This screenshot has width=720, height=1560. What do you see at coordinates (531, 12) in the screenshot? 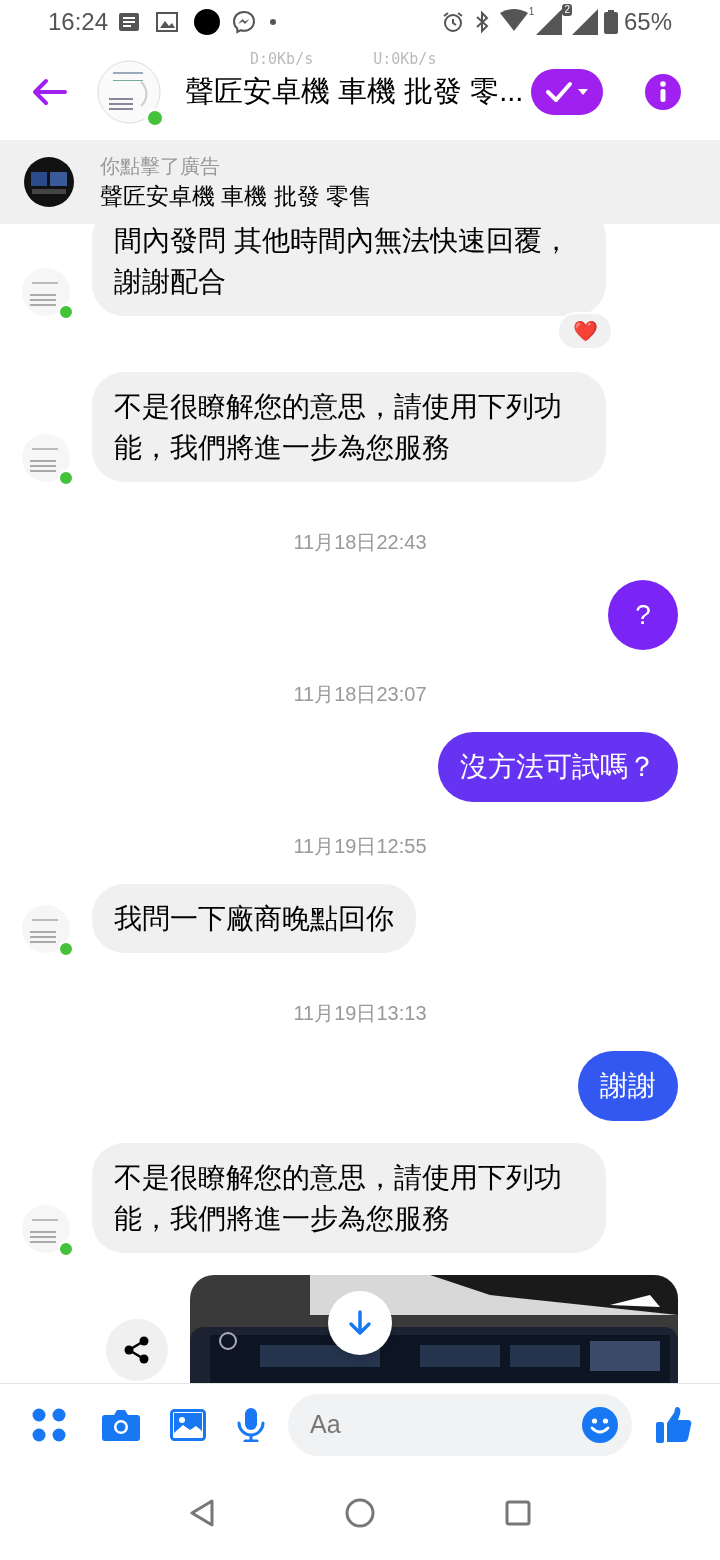
I see `sim-number: 1` at bounding box center [531, 12].